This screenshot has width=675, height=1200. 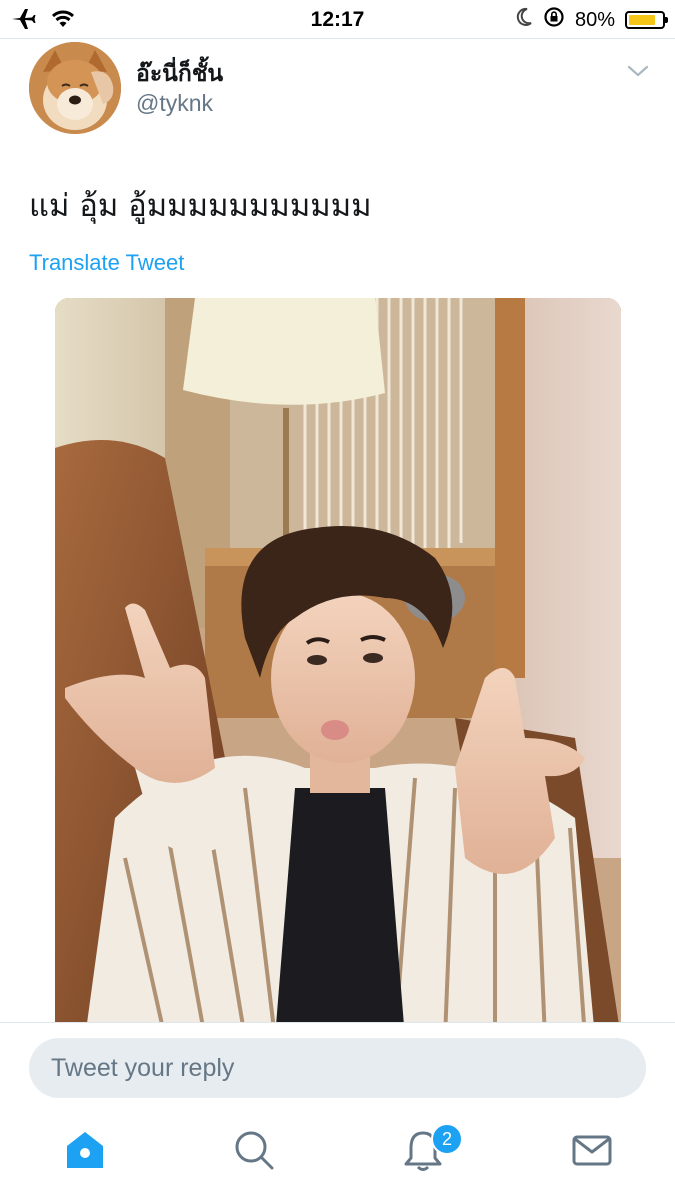 I want to click on battery-icon, so click(x=646, y=20).